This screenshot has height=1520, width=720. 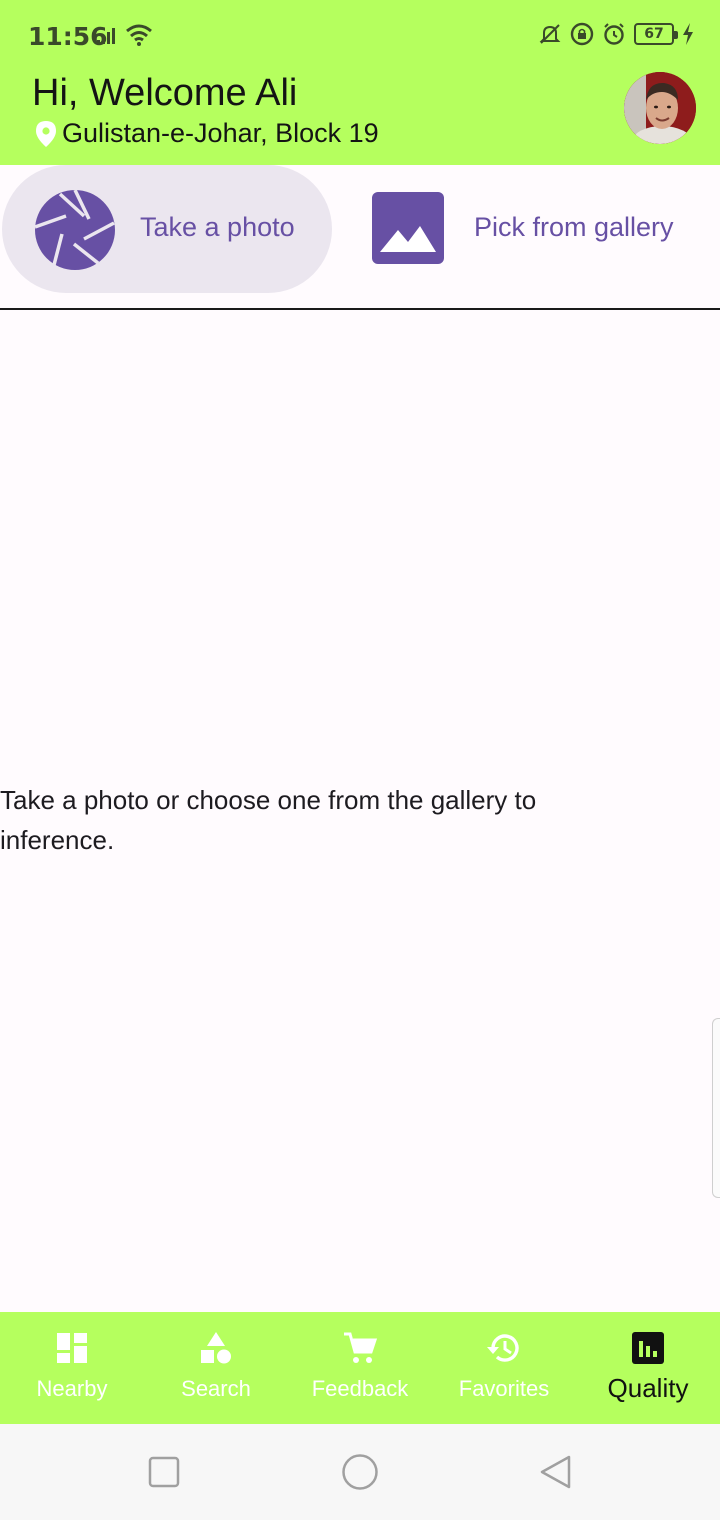 What do you see at coordinates (106, 36) in the screenshot?
I see `signal-icon` at bounding box center [106, 36].